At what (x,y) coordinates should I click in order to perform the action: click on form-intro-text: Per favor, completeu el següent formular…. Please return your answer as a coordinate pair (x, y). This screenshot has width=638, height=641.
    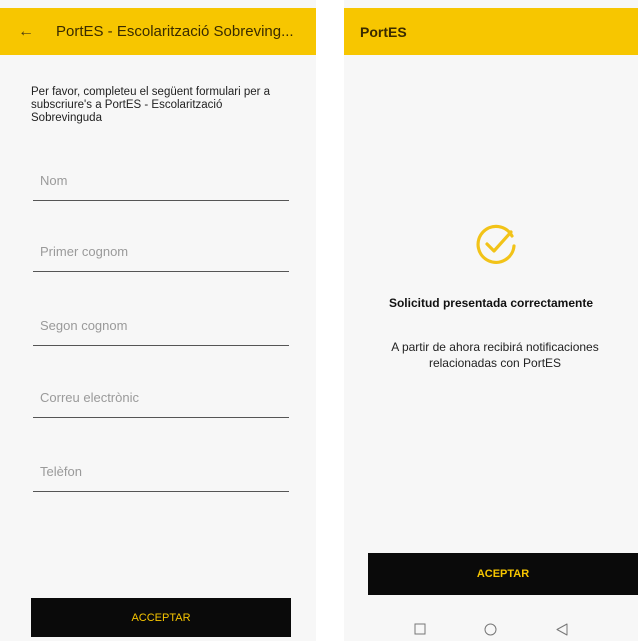
    Looking at the image, I should click on (151, 105).